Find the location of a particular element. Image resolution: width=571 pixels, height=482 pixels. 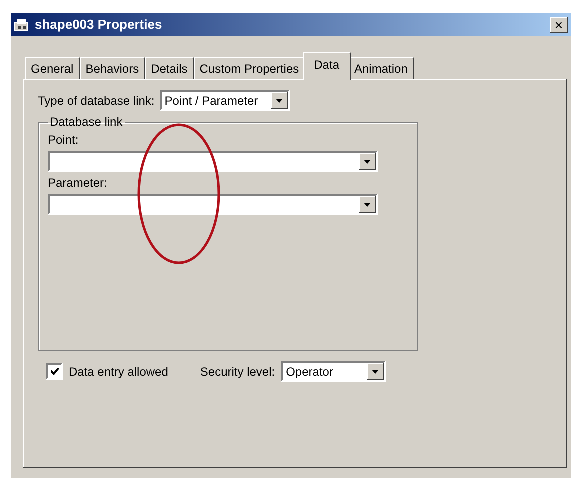

check-icon is located at coordinates (54, 372).